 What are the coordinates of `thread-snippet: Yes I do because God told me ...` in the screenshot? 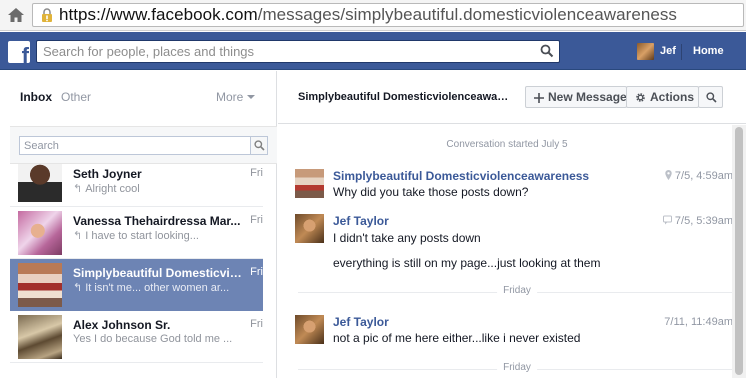 It's located at (153, 339).